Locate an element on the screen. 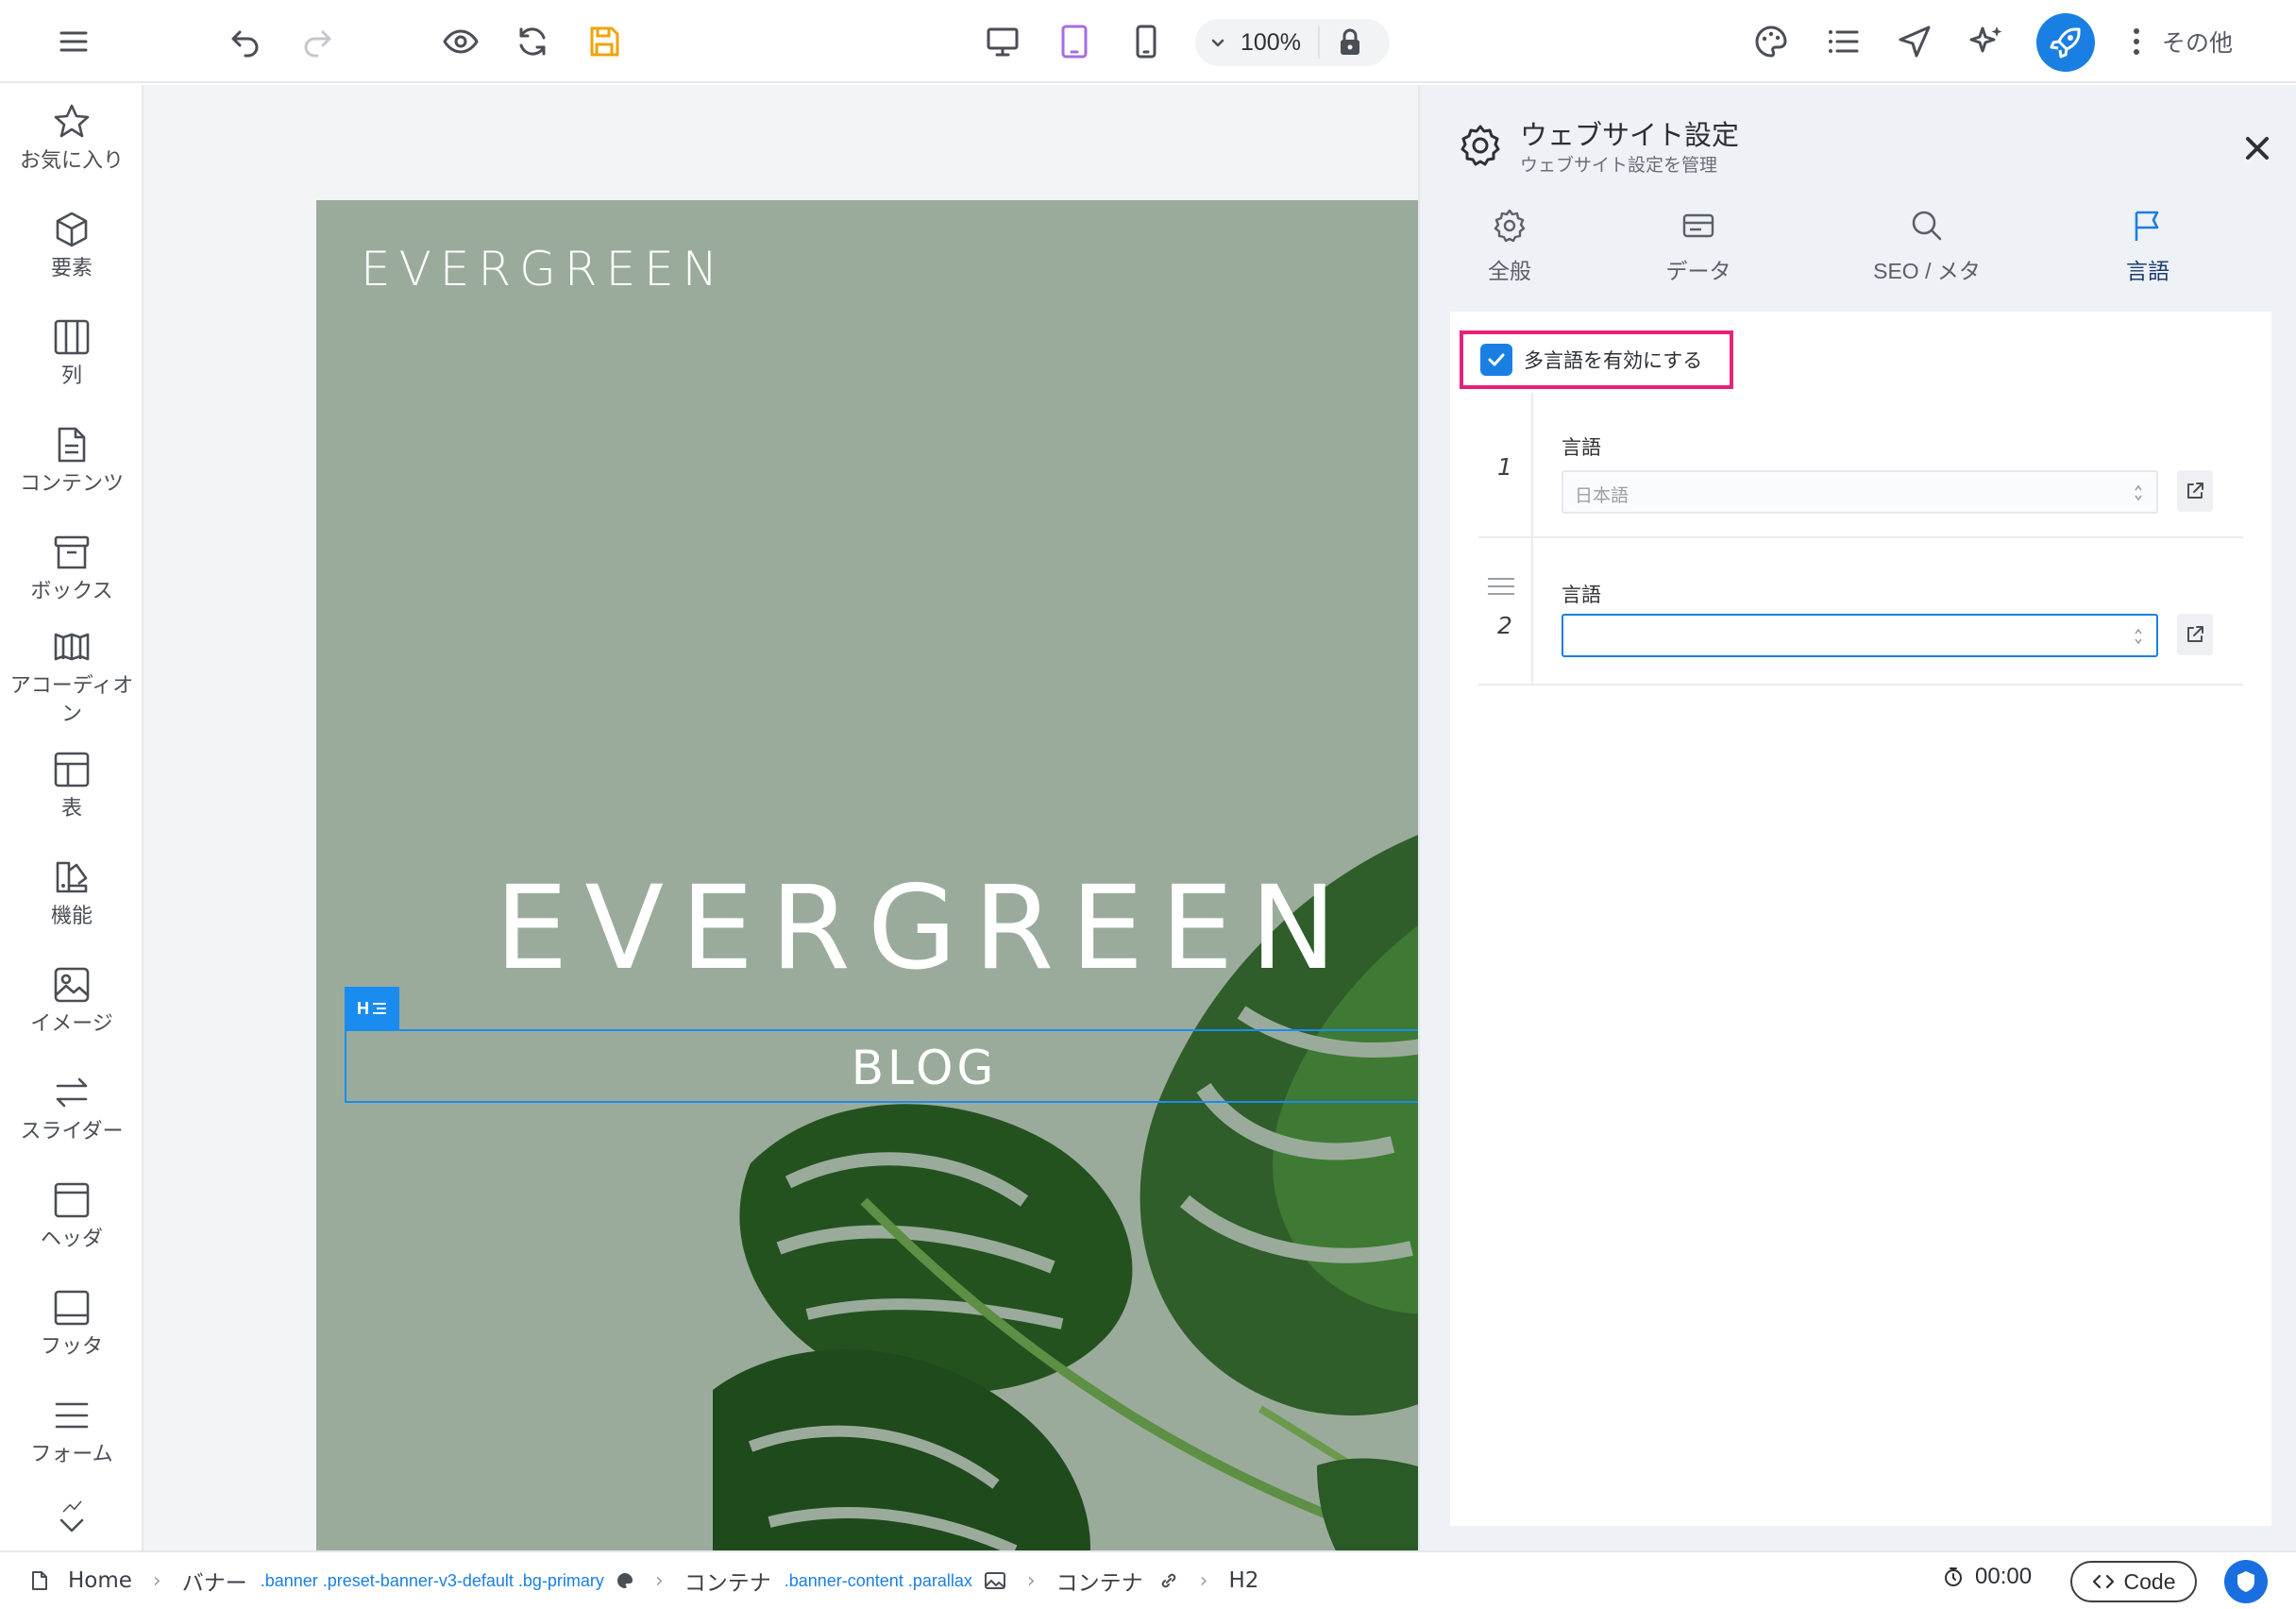  sidebar-item-label: アコーディオン is located at coordinates (71, 700).